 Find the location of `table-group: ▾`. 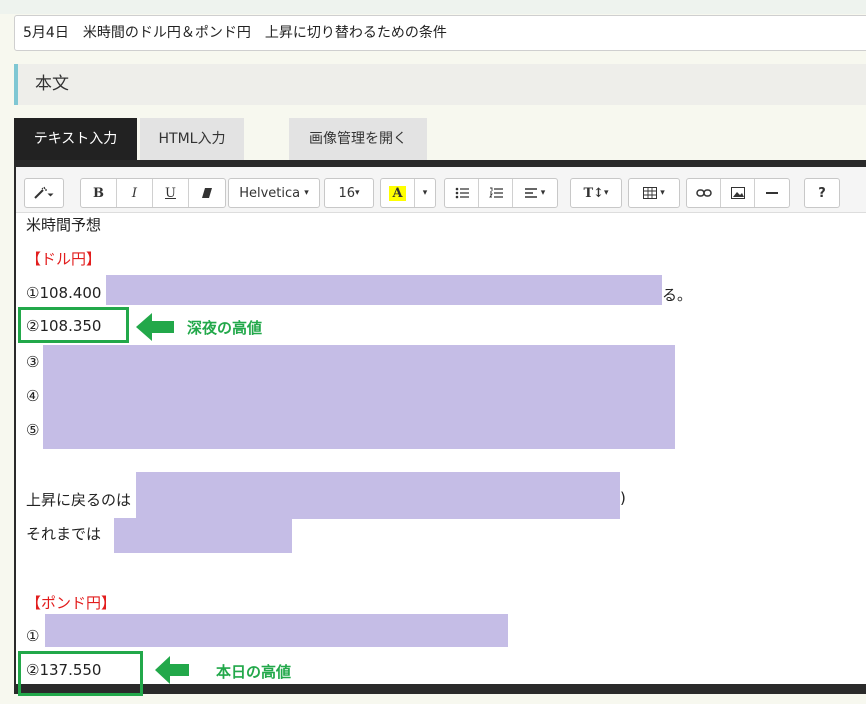

table-group: ▾ is located at coordinates (654, 193).